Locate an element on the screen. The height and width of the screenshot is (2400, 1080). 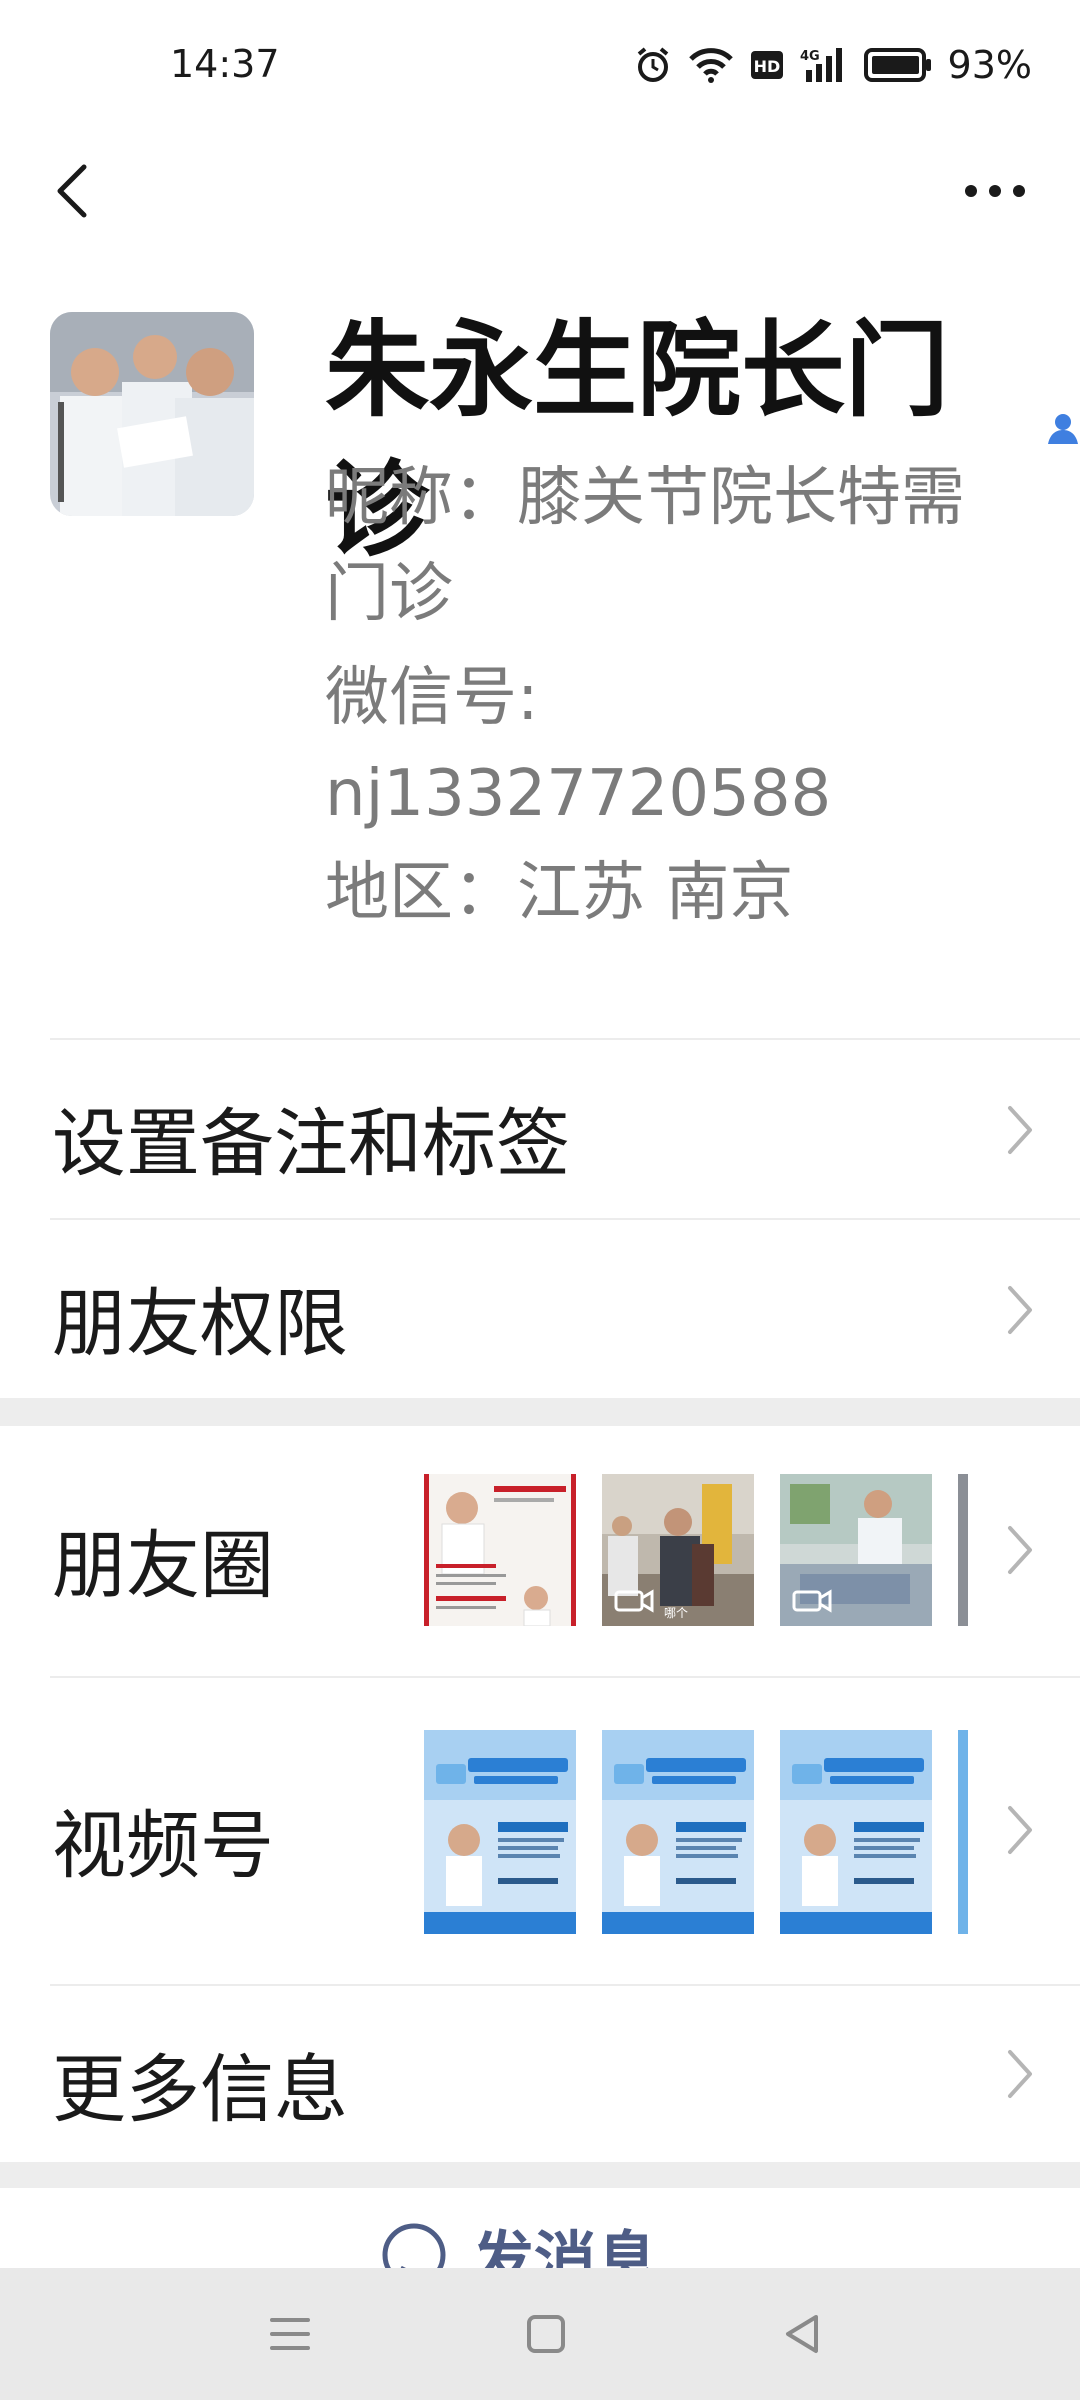
moments-thumb-caption: 哪个 is located at coordinates (676, 1613).